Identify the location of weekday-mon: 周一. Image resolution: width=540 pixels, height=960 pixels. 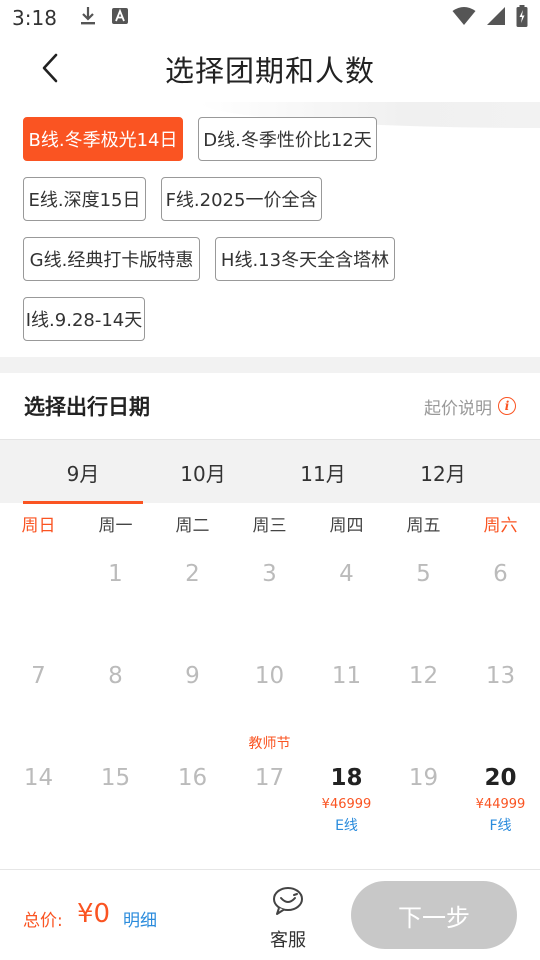
(115, 525).